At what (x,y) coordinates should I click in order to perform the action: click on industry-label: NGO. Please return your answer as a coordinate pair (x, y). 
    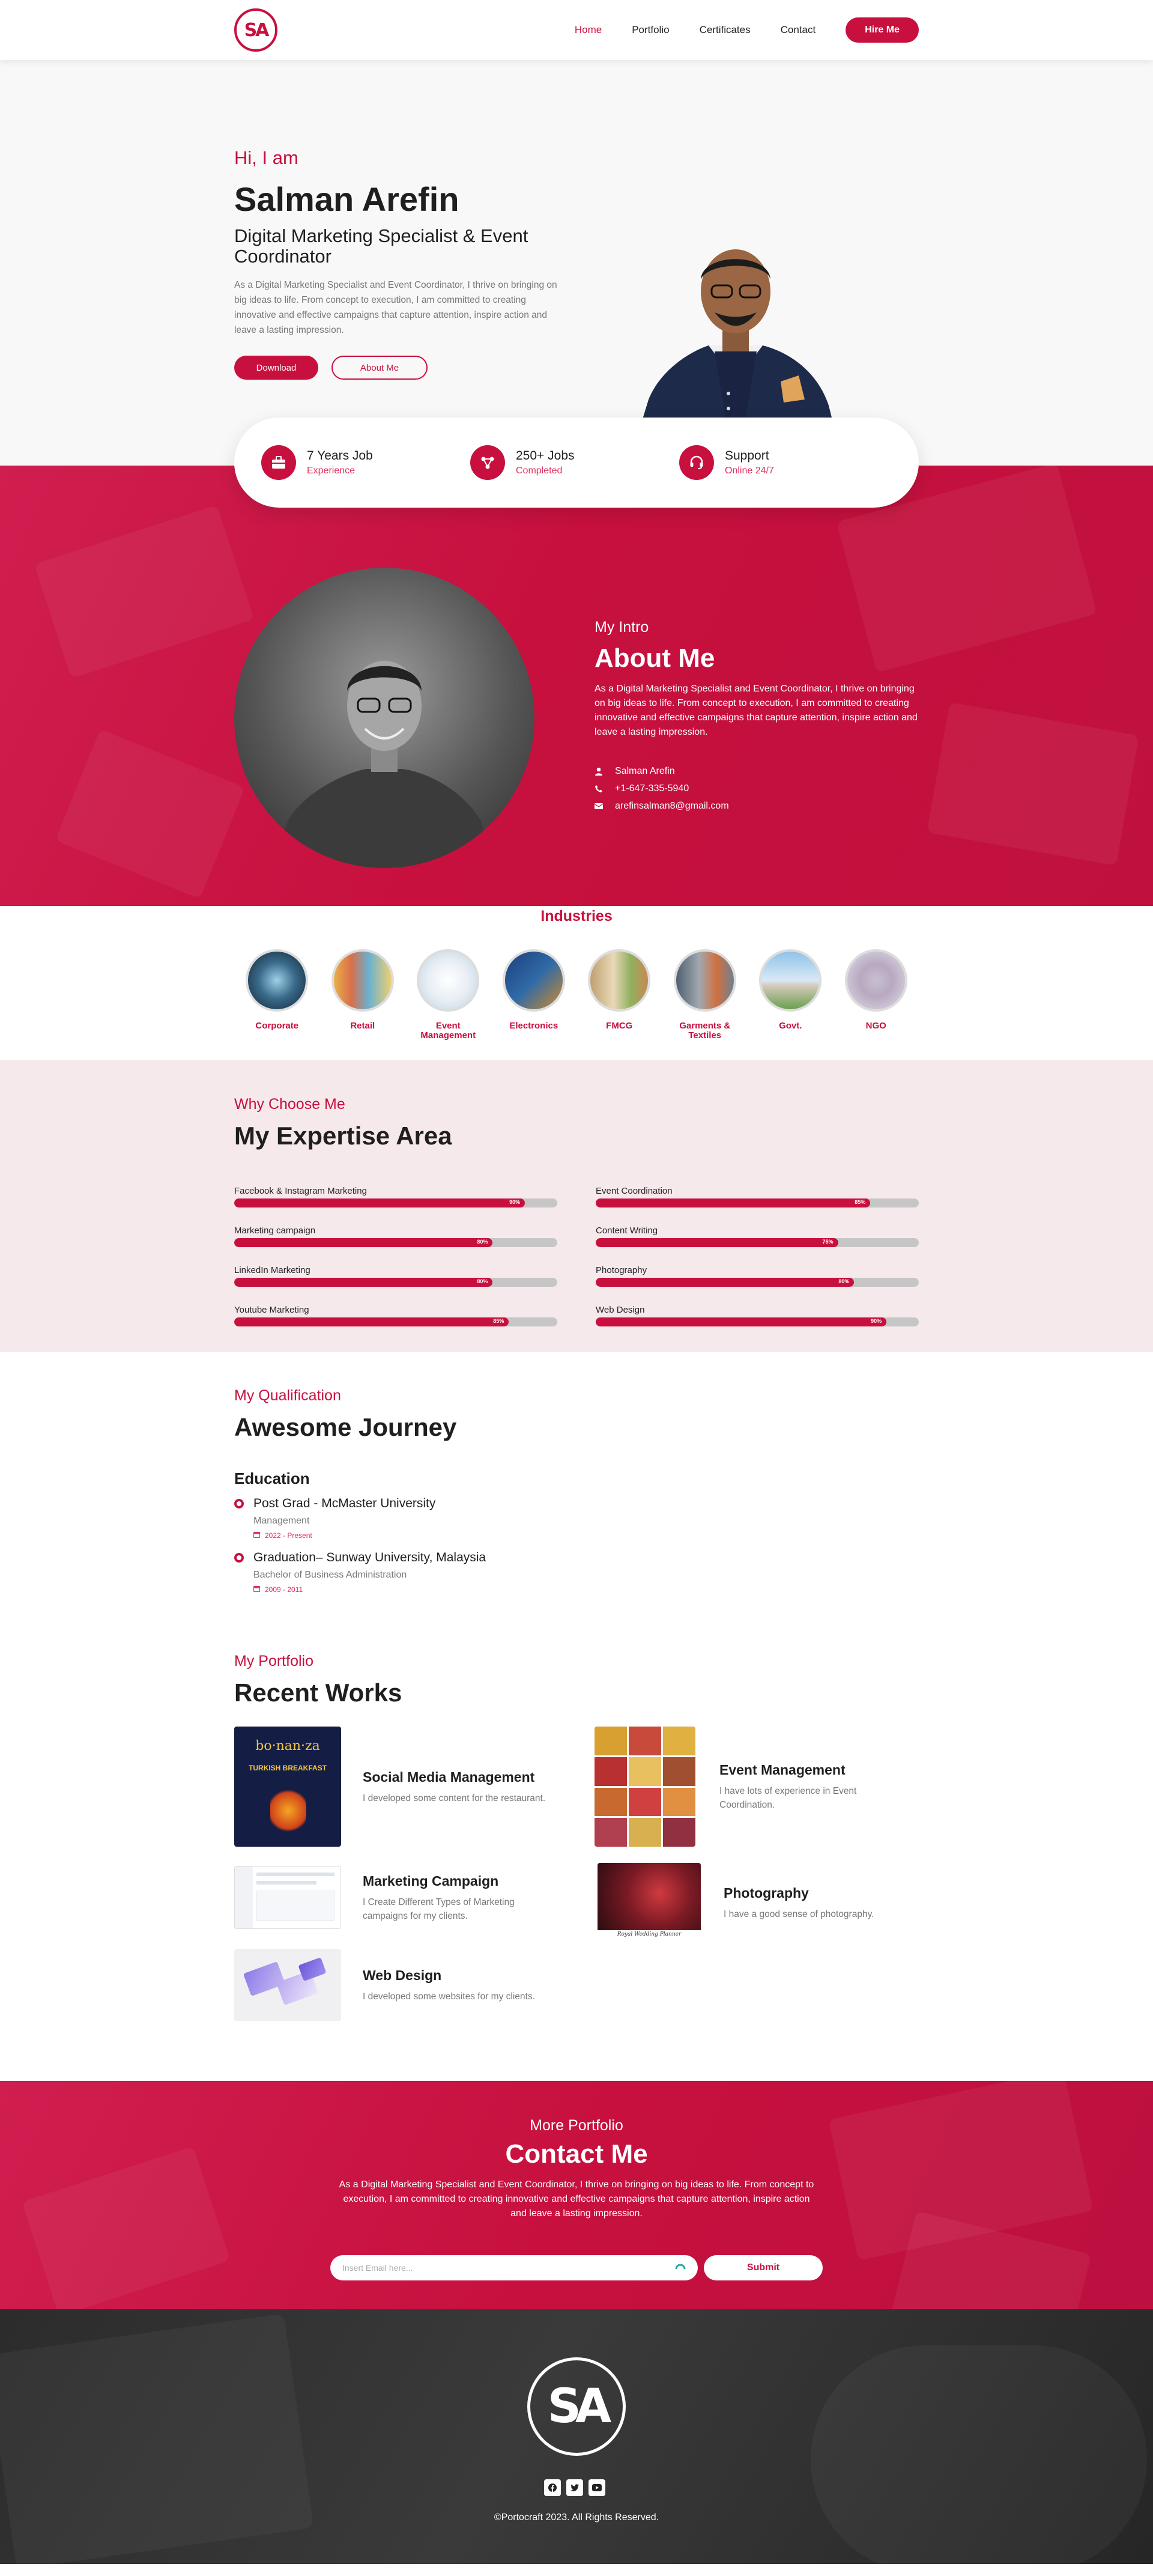
    Looking at the image, I should click on (875, 1026).